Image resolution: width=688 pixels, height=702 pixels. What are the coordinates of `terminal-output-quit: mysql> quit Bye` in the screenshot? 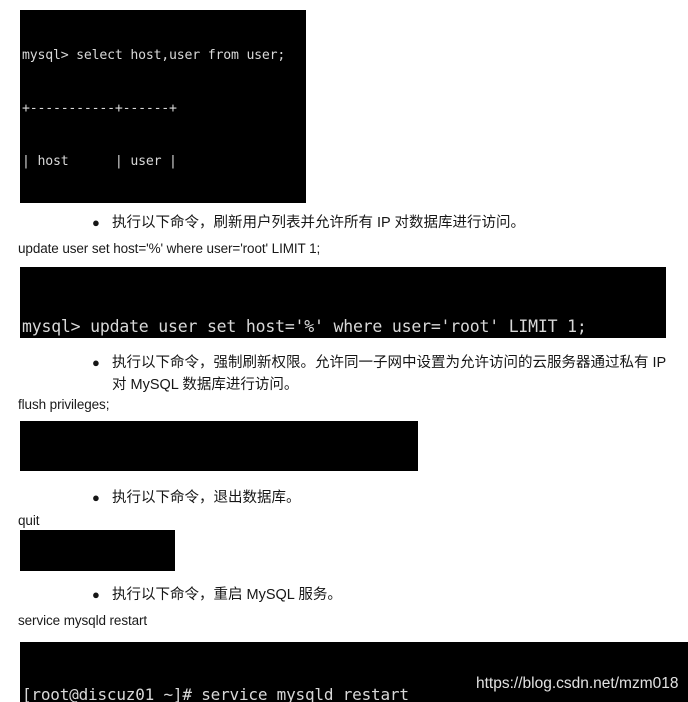 It's located at (97, 550).